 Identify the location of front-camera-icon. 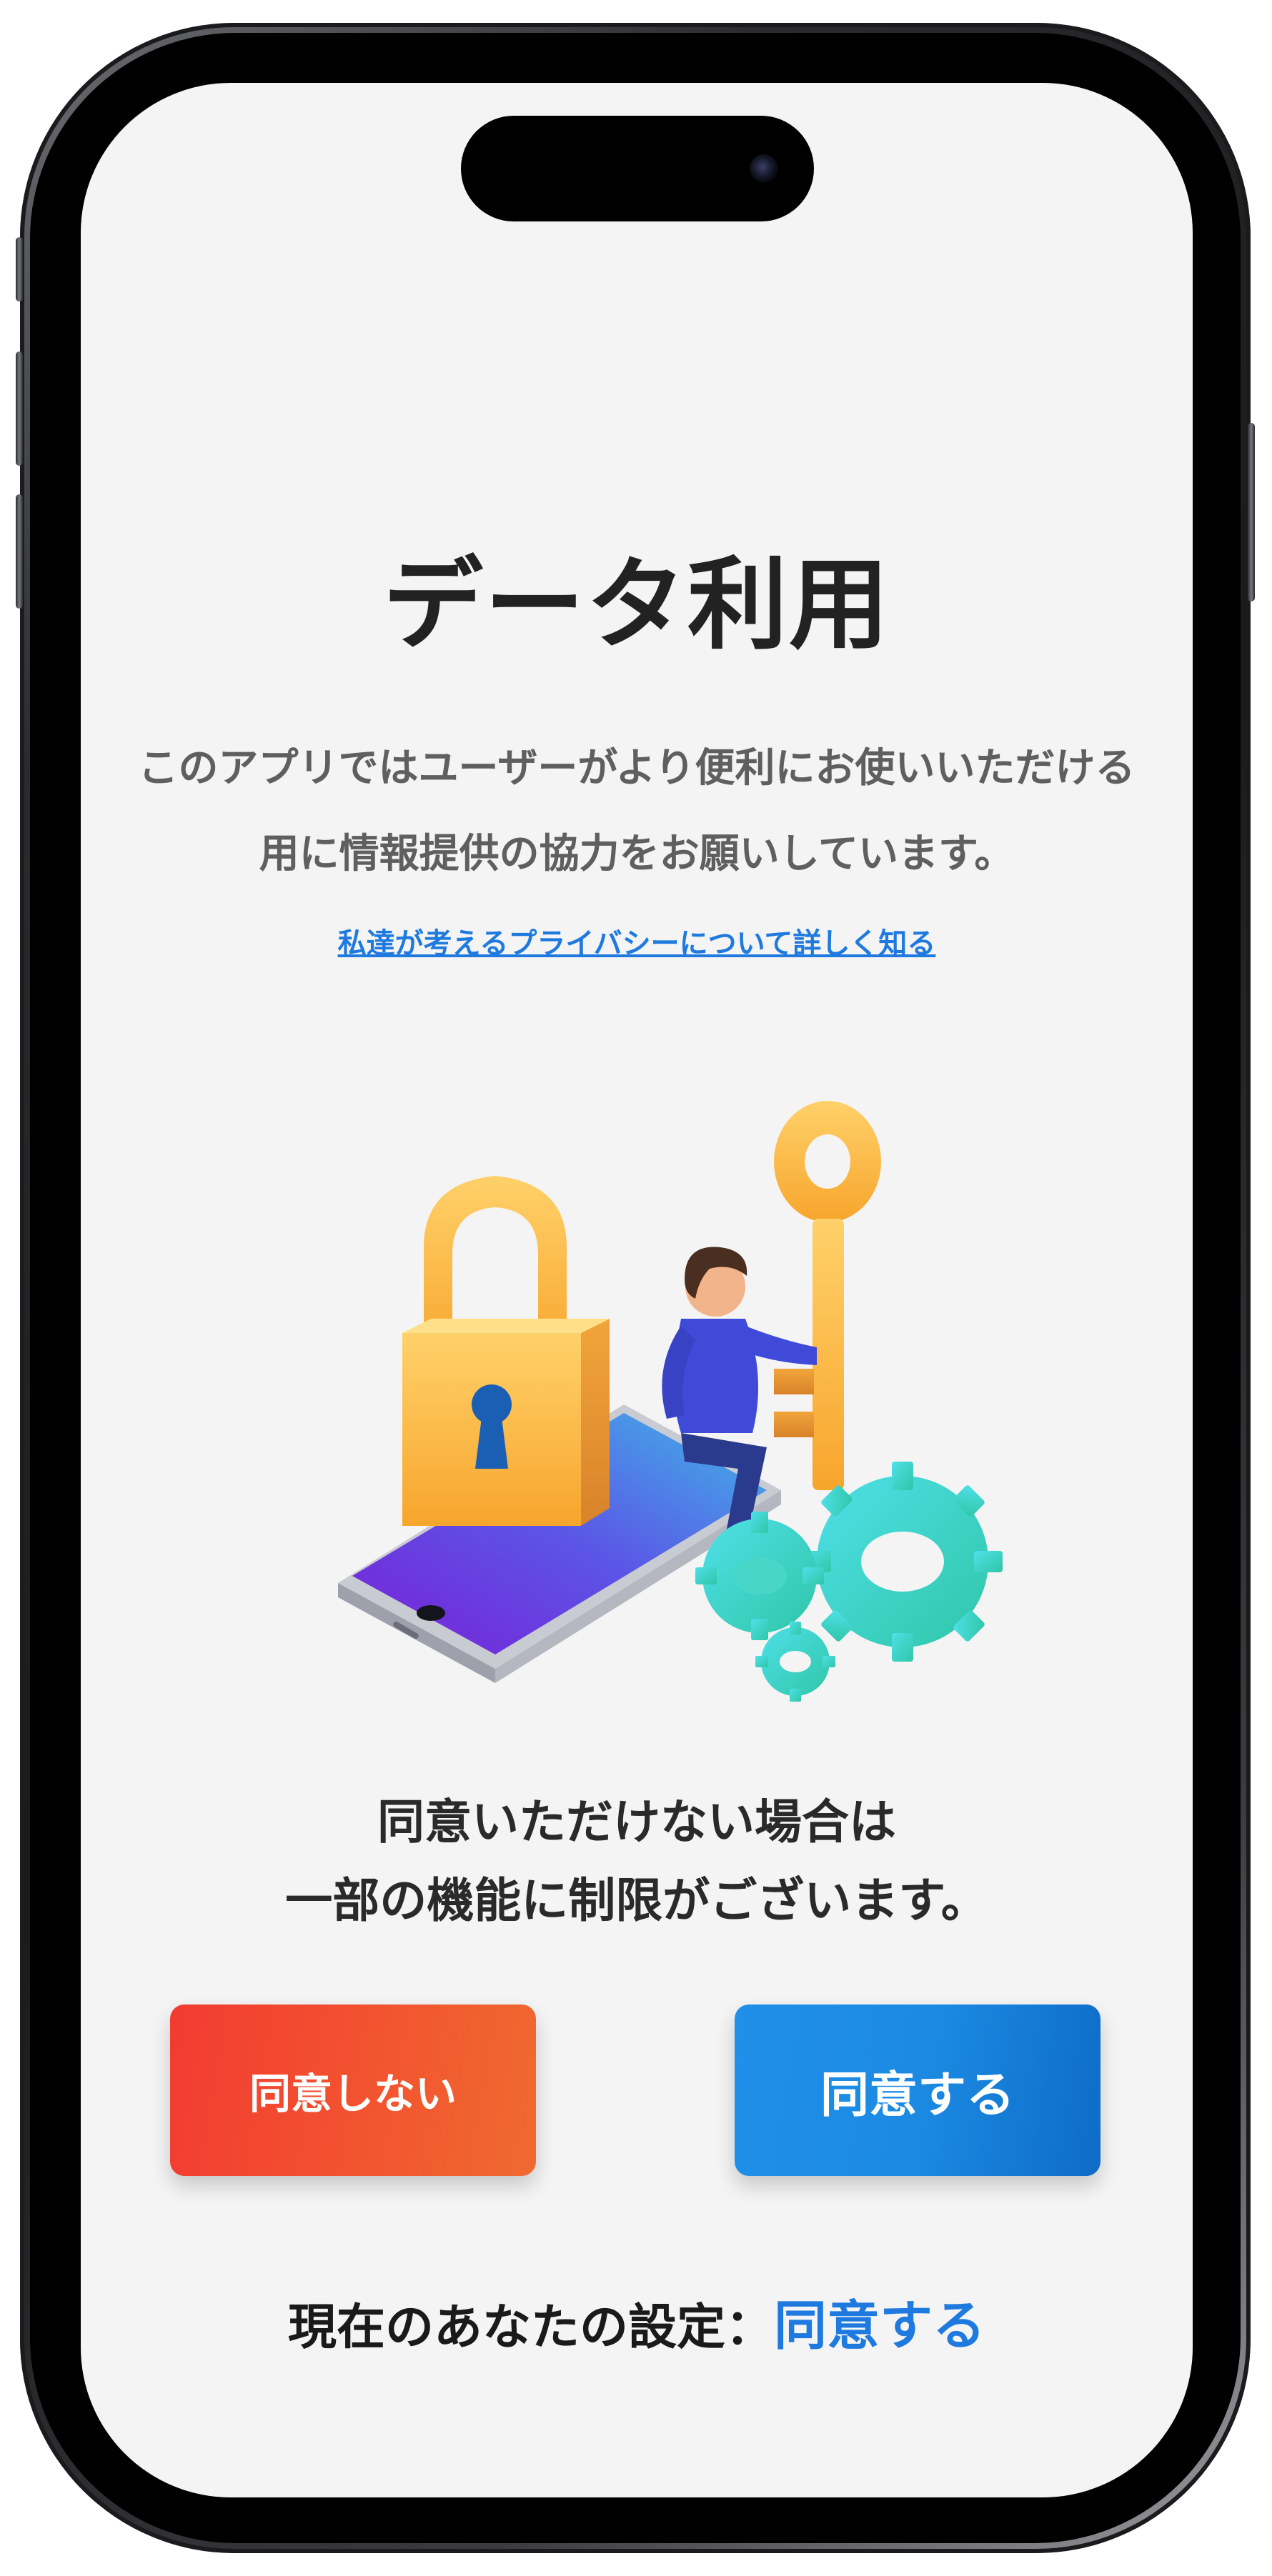
(764, 169).